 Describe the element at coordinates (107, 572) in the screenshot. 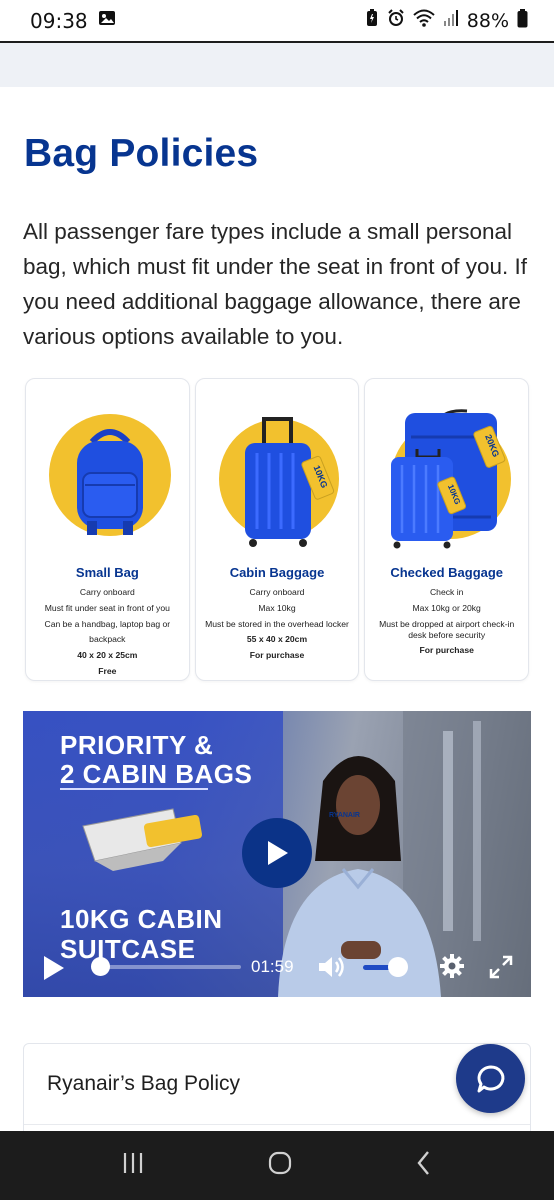

I see `card-title: Small Bag` at that location.